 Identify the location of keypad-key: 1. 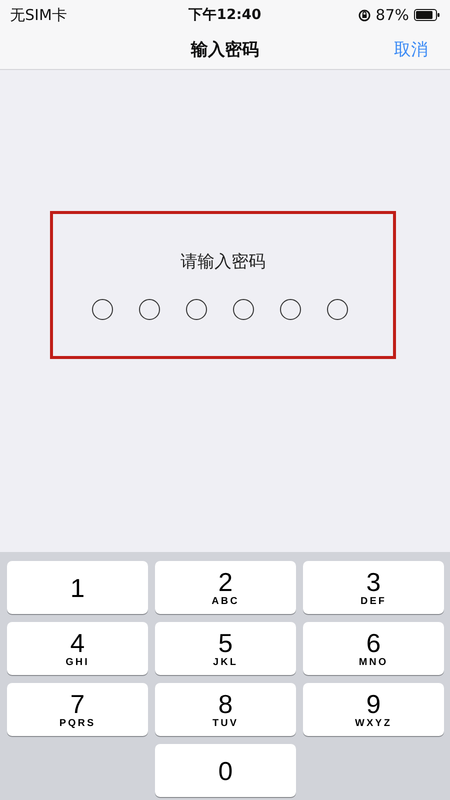
(77, 587).